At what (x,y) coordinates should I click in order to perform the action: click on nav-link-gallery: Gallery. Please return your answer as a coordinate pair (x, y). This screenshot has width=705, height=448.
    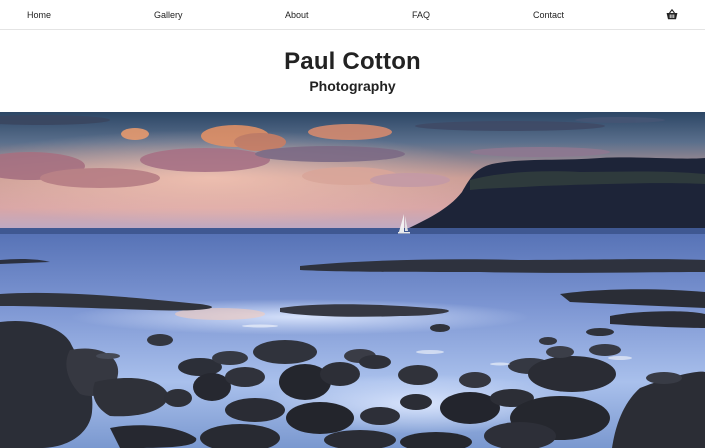
    Looking at the image, I should click on (168, 15).